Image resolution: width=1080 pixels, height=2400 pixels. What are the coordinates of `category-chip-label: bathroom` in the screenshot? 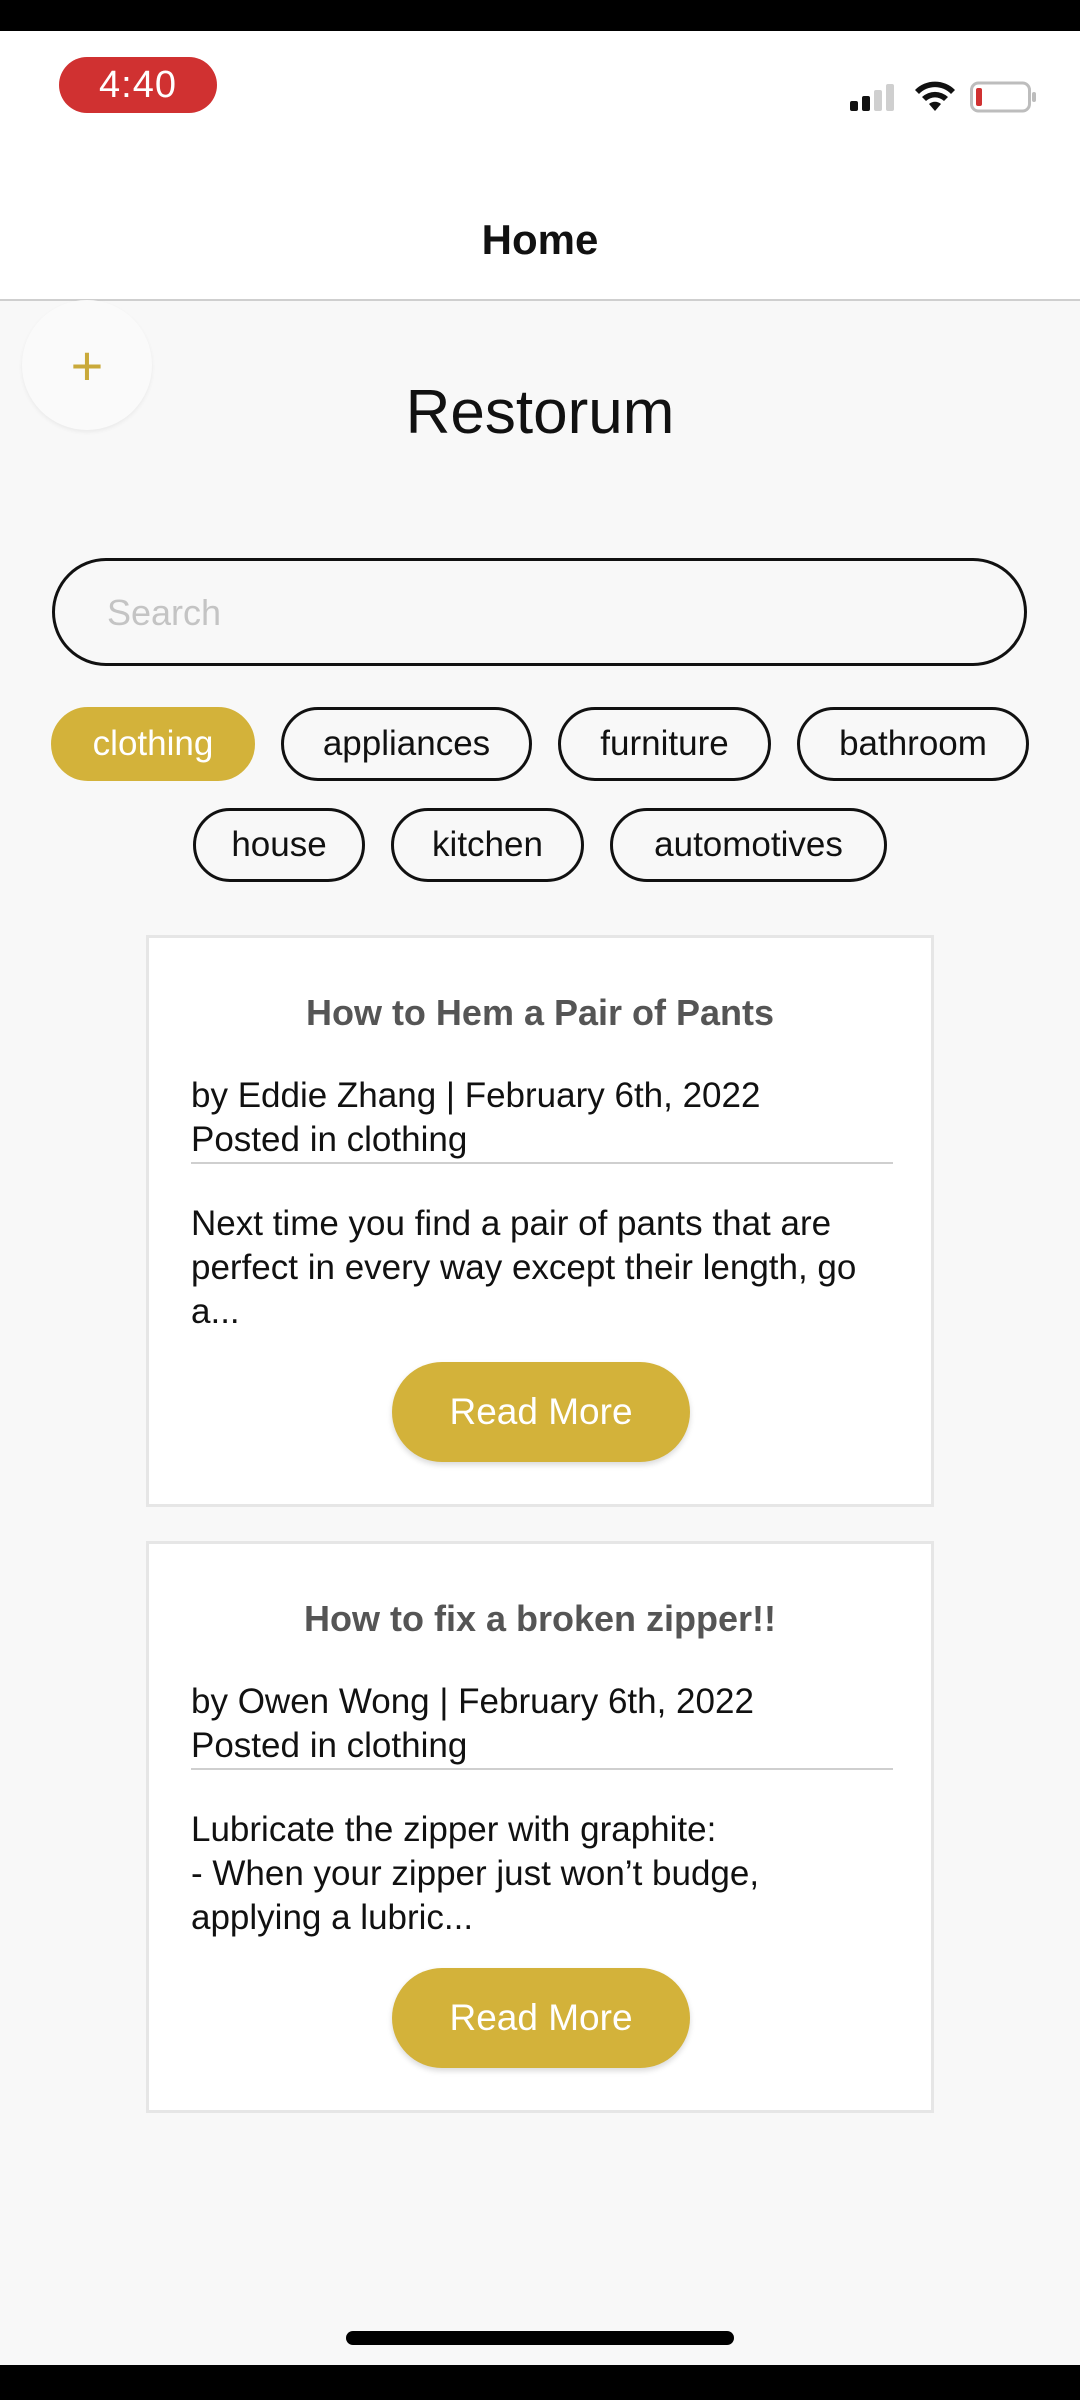 It's located at (913, 743).